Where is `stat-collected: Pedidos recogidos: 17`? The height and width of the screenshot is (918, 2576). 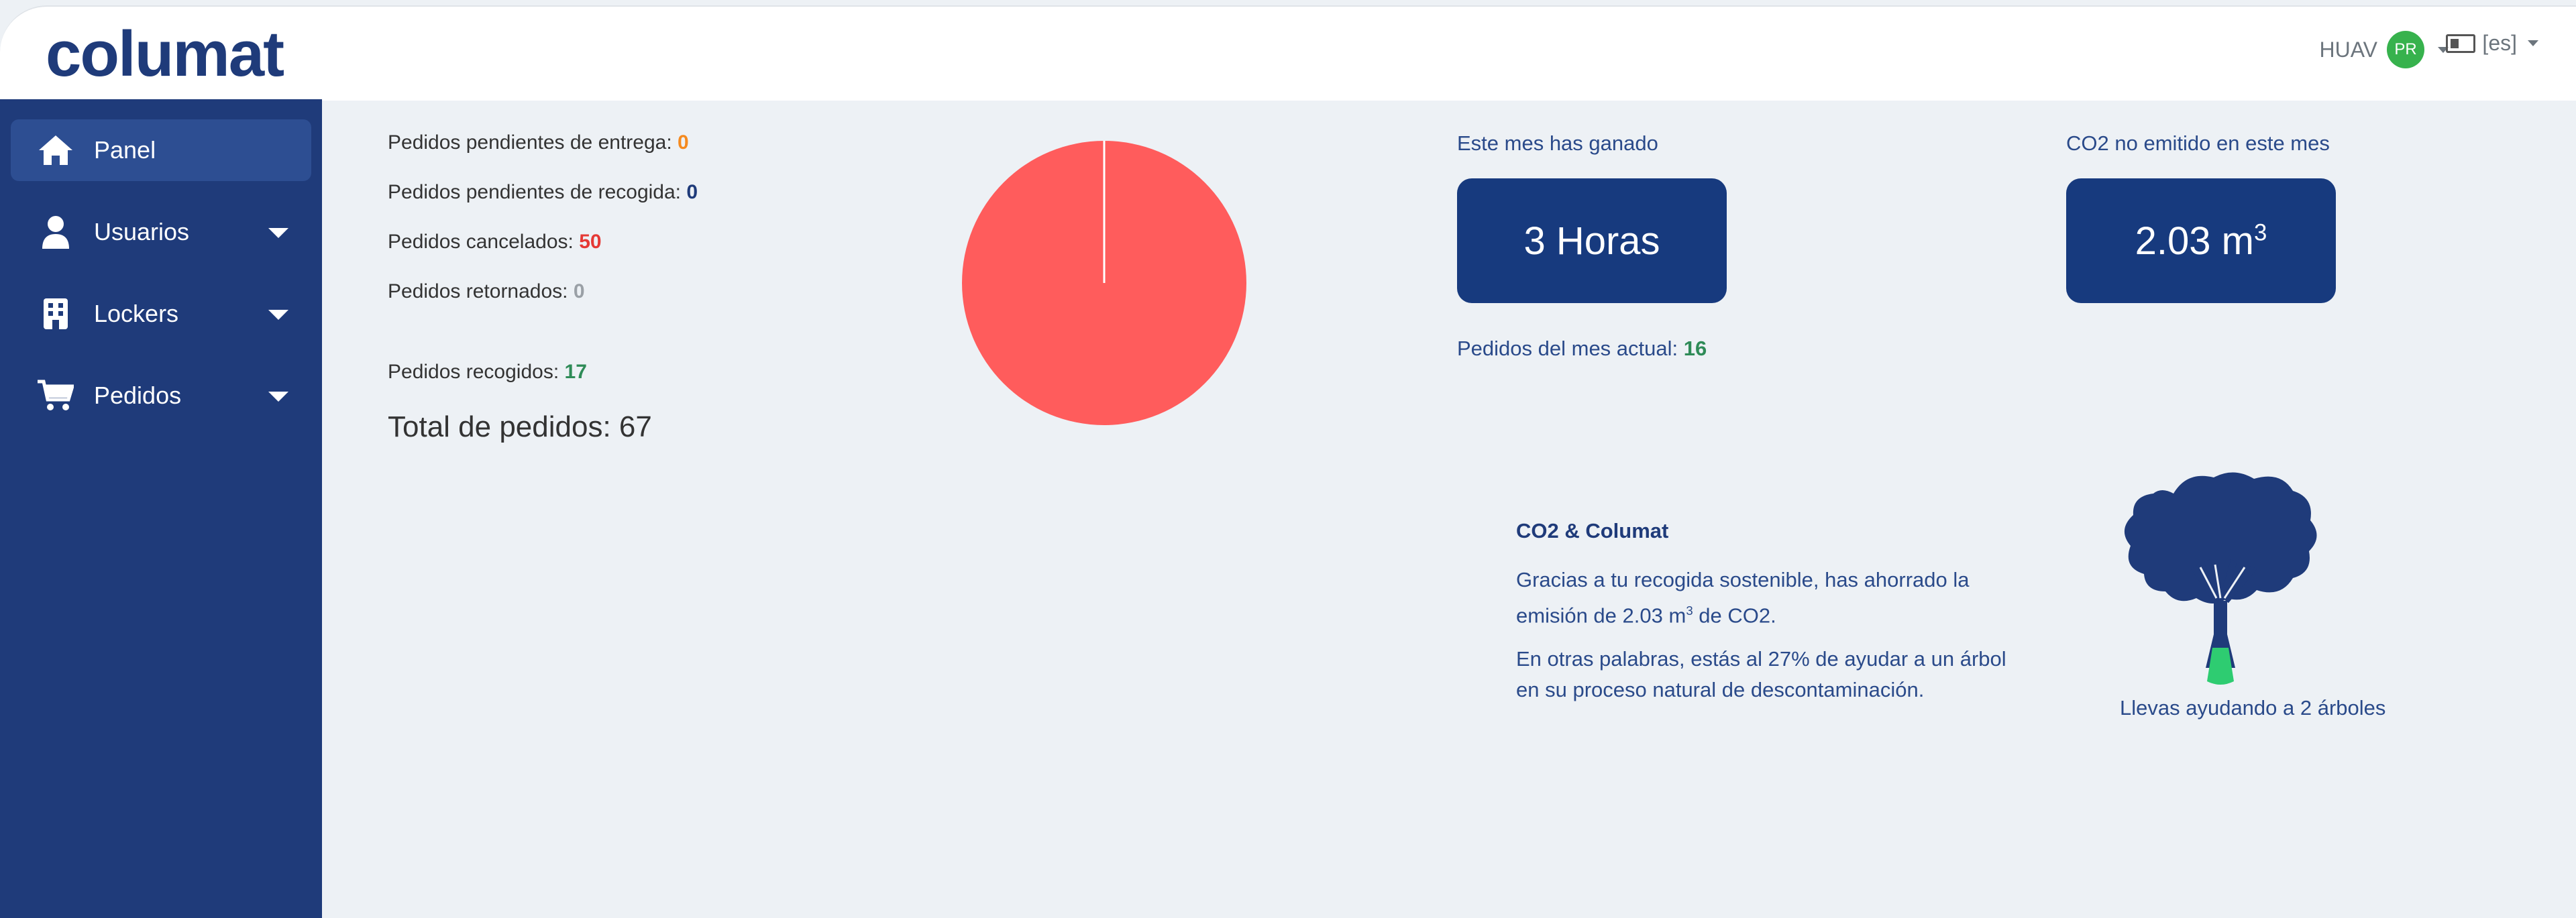 stat-collected: Pedidos recogidos: 17 is located at coordinates (487, 373).